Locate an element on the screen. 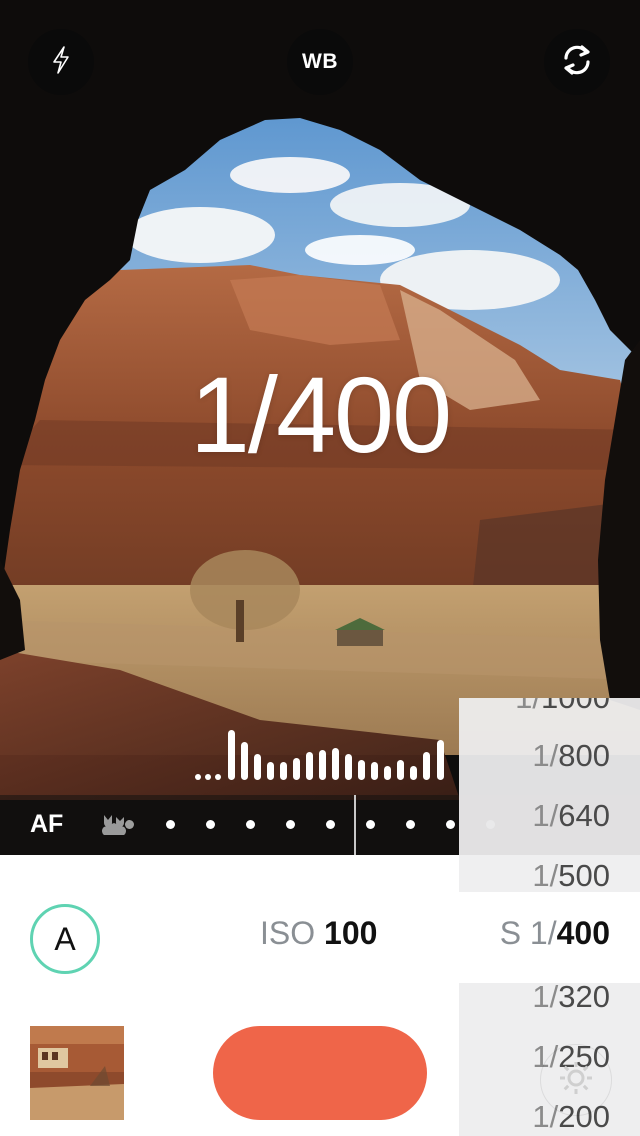 Image resolution: width=640 pixels, height=1136 pixels. shutter-denominator: 400 is located at coordinates (583, 933).